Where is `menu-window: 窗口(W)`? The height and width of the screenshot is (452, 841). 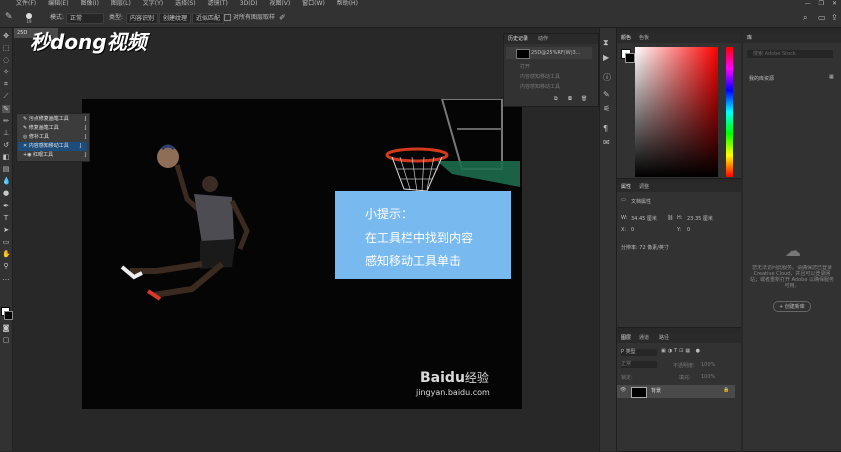 menu-window: 窗口(W) is located at coordinates (313, 3).